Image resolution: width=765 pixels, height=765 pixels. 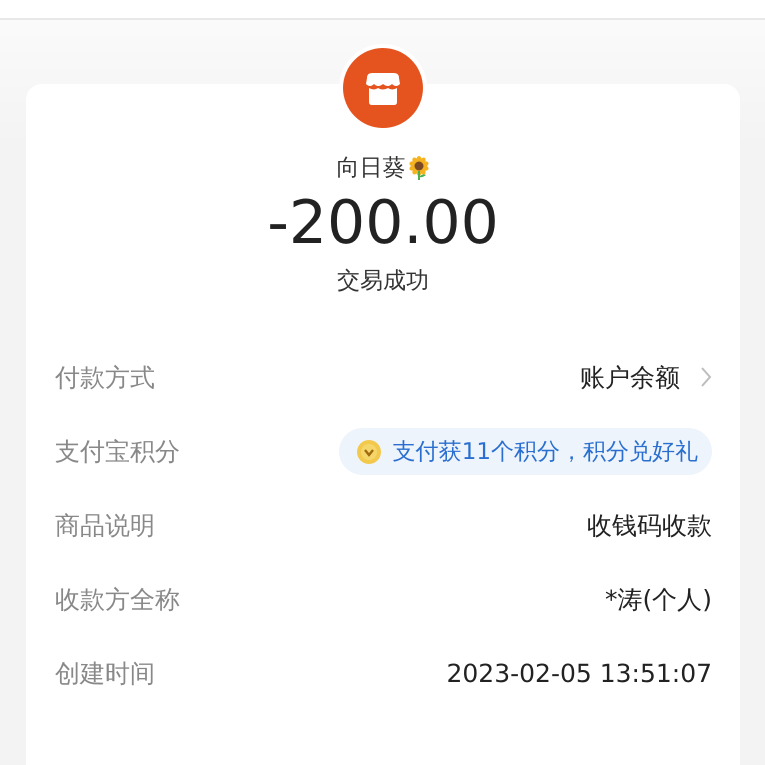 What do you see at coordinates (658, 600) in the screenshot?
I see `row-value: *涛(个人)` at bounding box center [658, 600].